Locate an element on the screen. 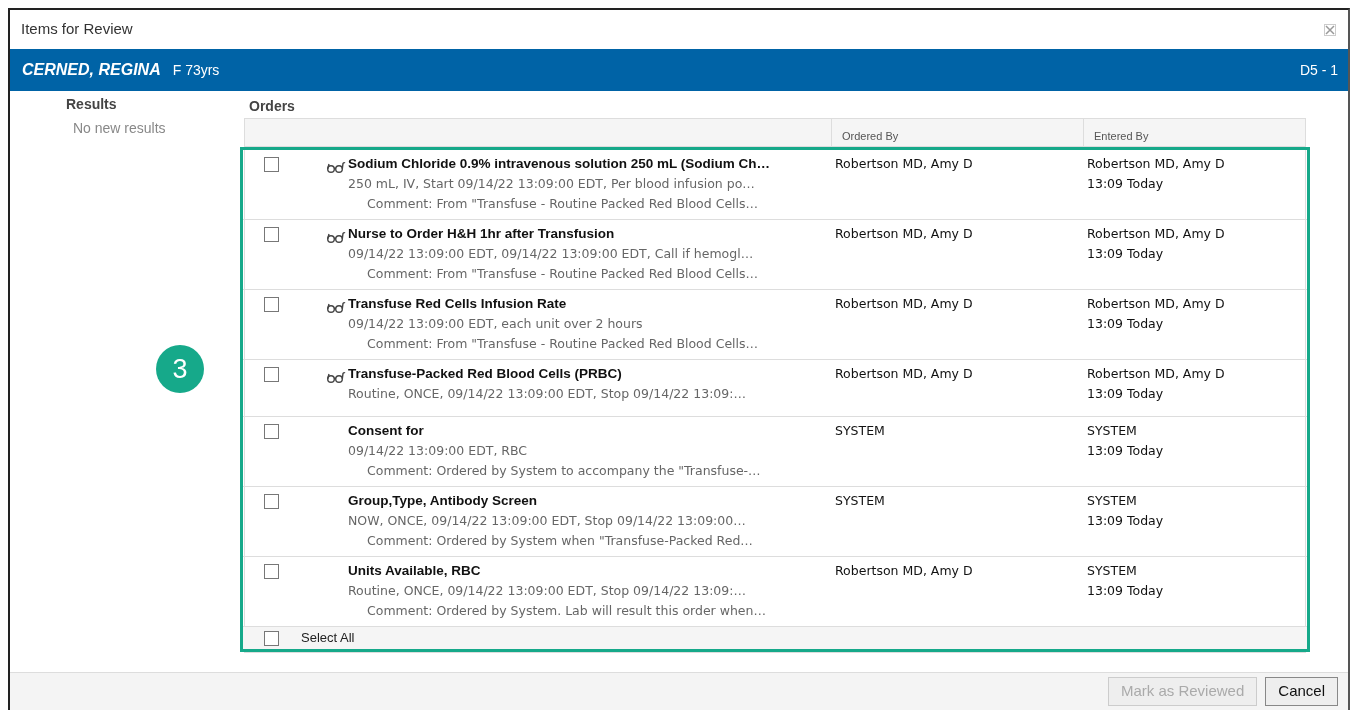 Image resolution: width=1358 pixels, height=710 pixels. column-header: Ordered By is located at coordinates (957, 132).